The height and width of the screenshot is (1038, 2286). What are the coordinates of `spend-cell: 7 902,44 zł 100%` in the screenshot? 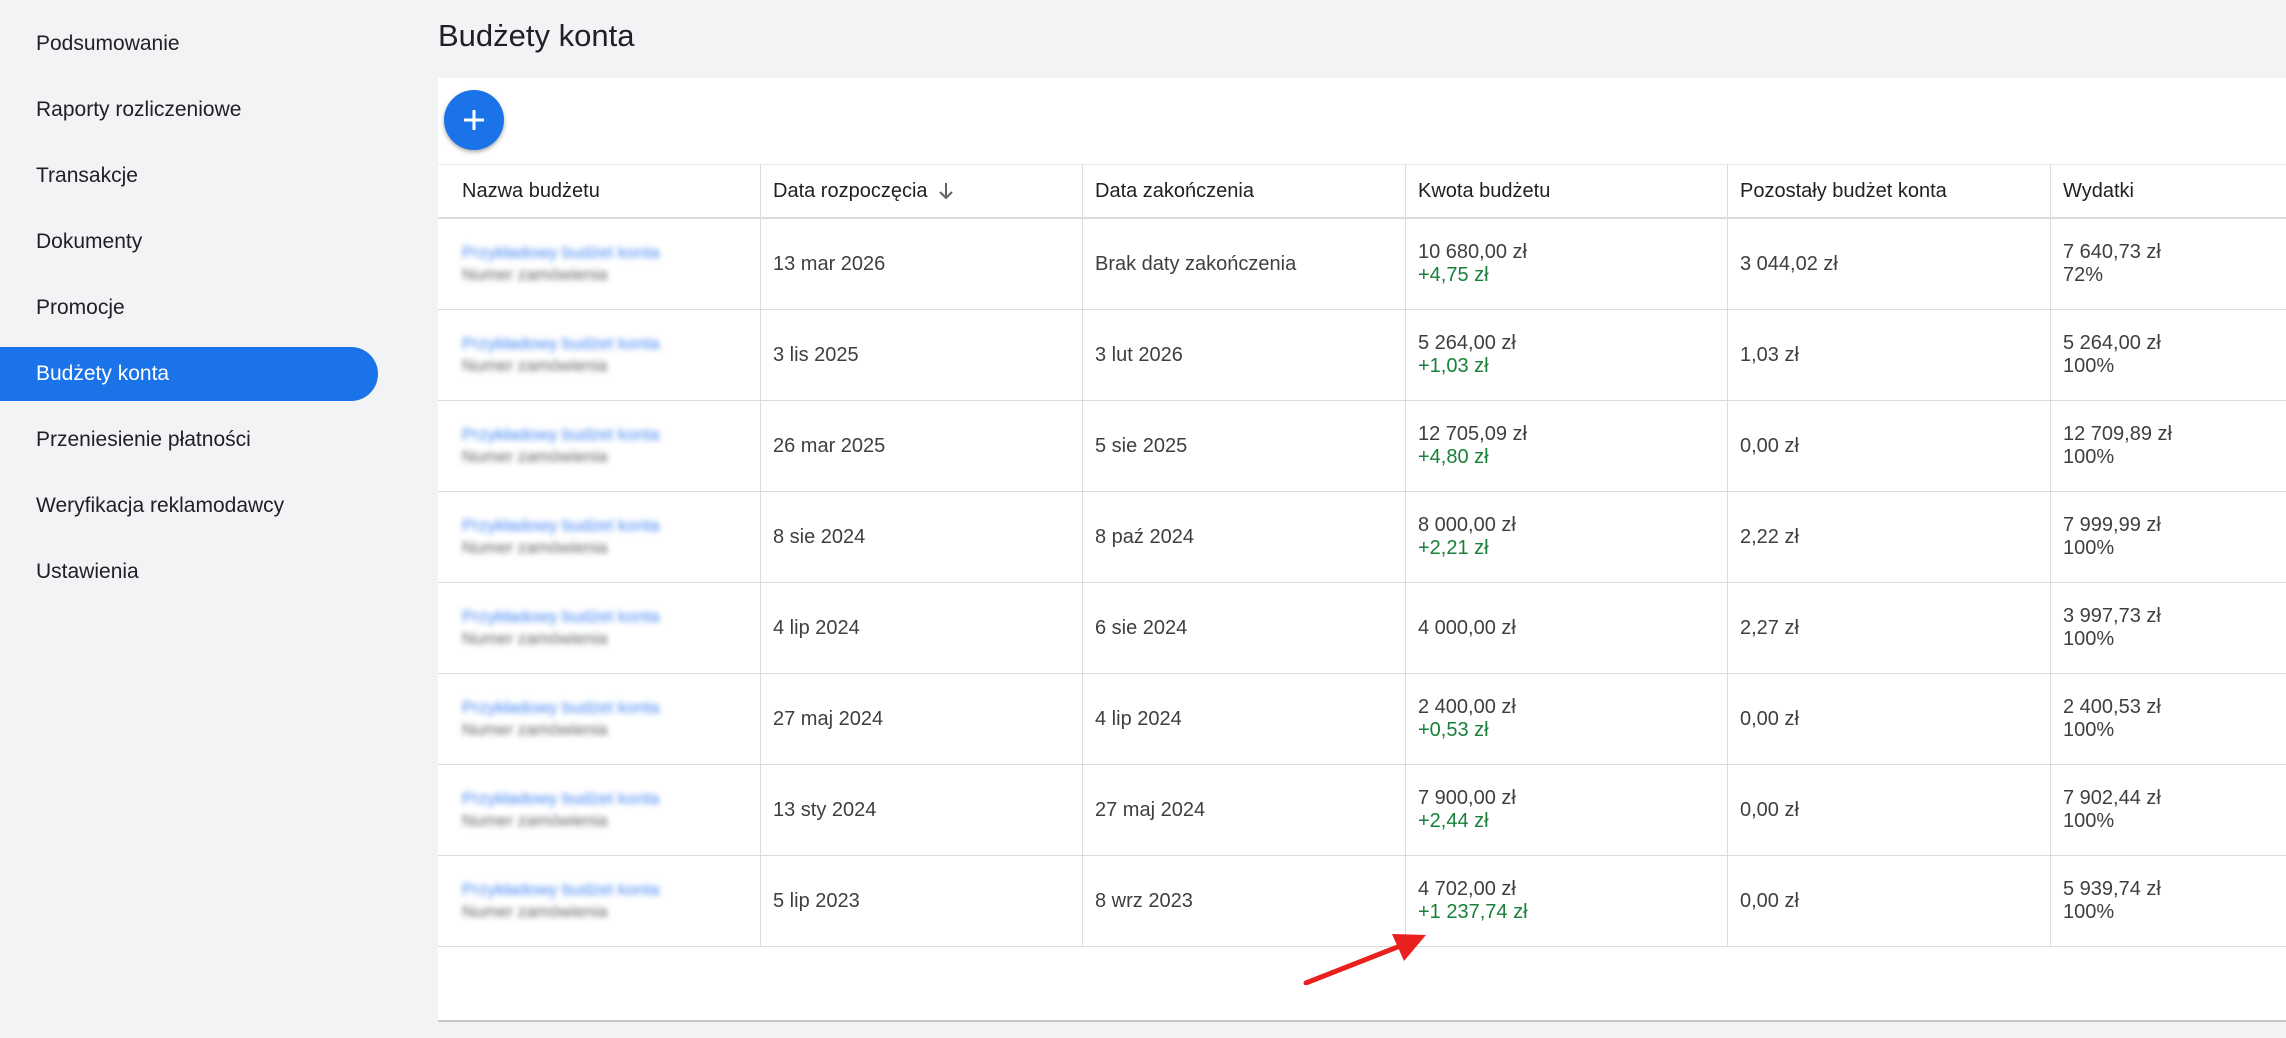 It's located at (2168, 810).